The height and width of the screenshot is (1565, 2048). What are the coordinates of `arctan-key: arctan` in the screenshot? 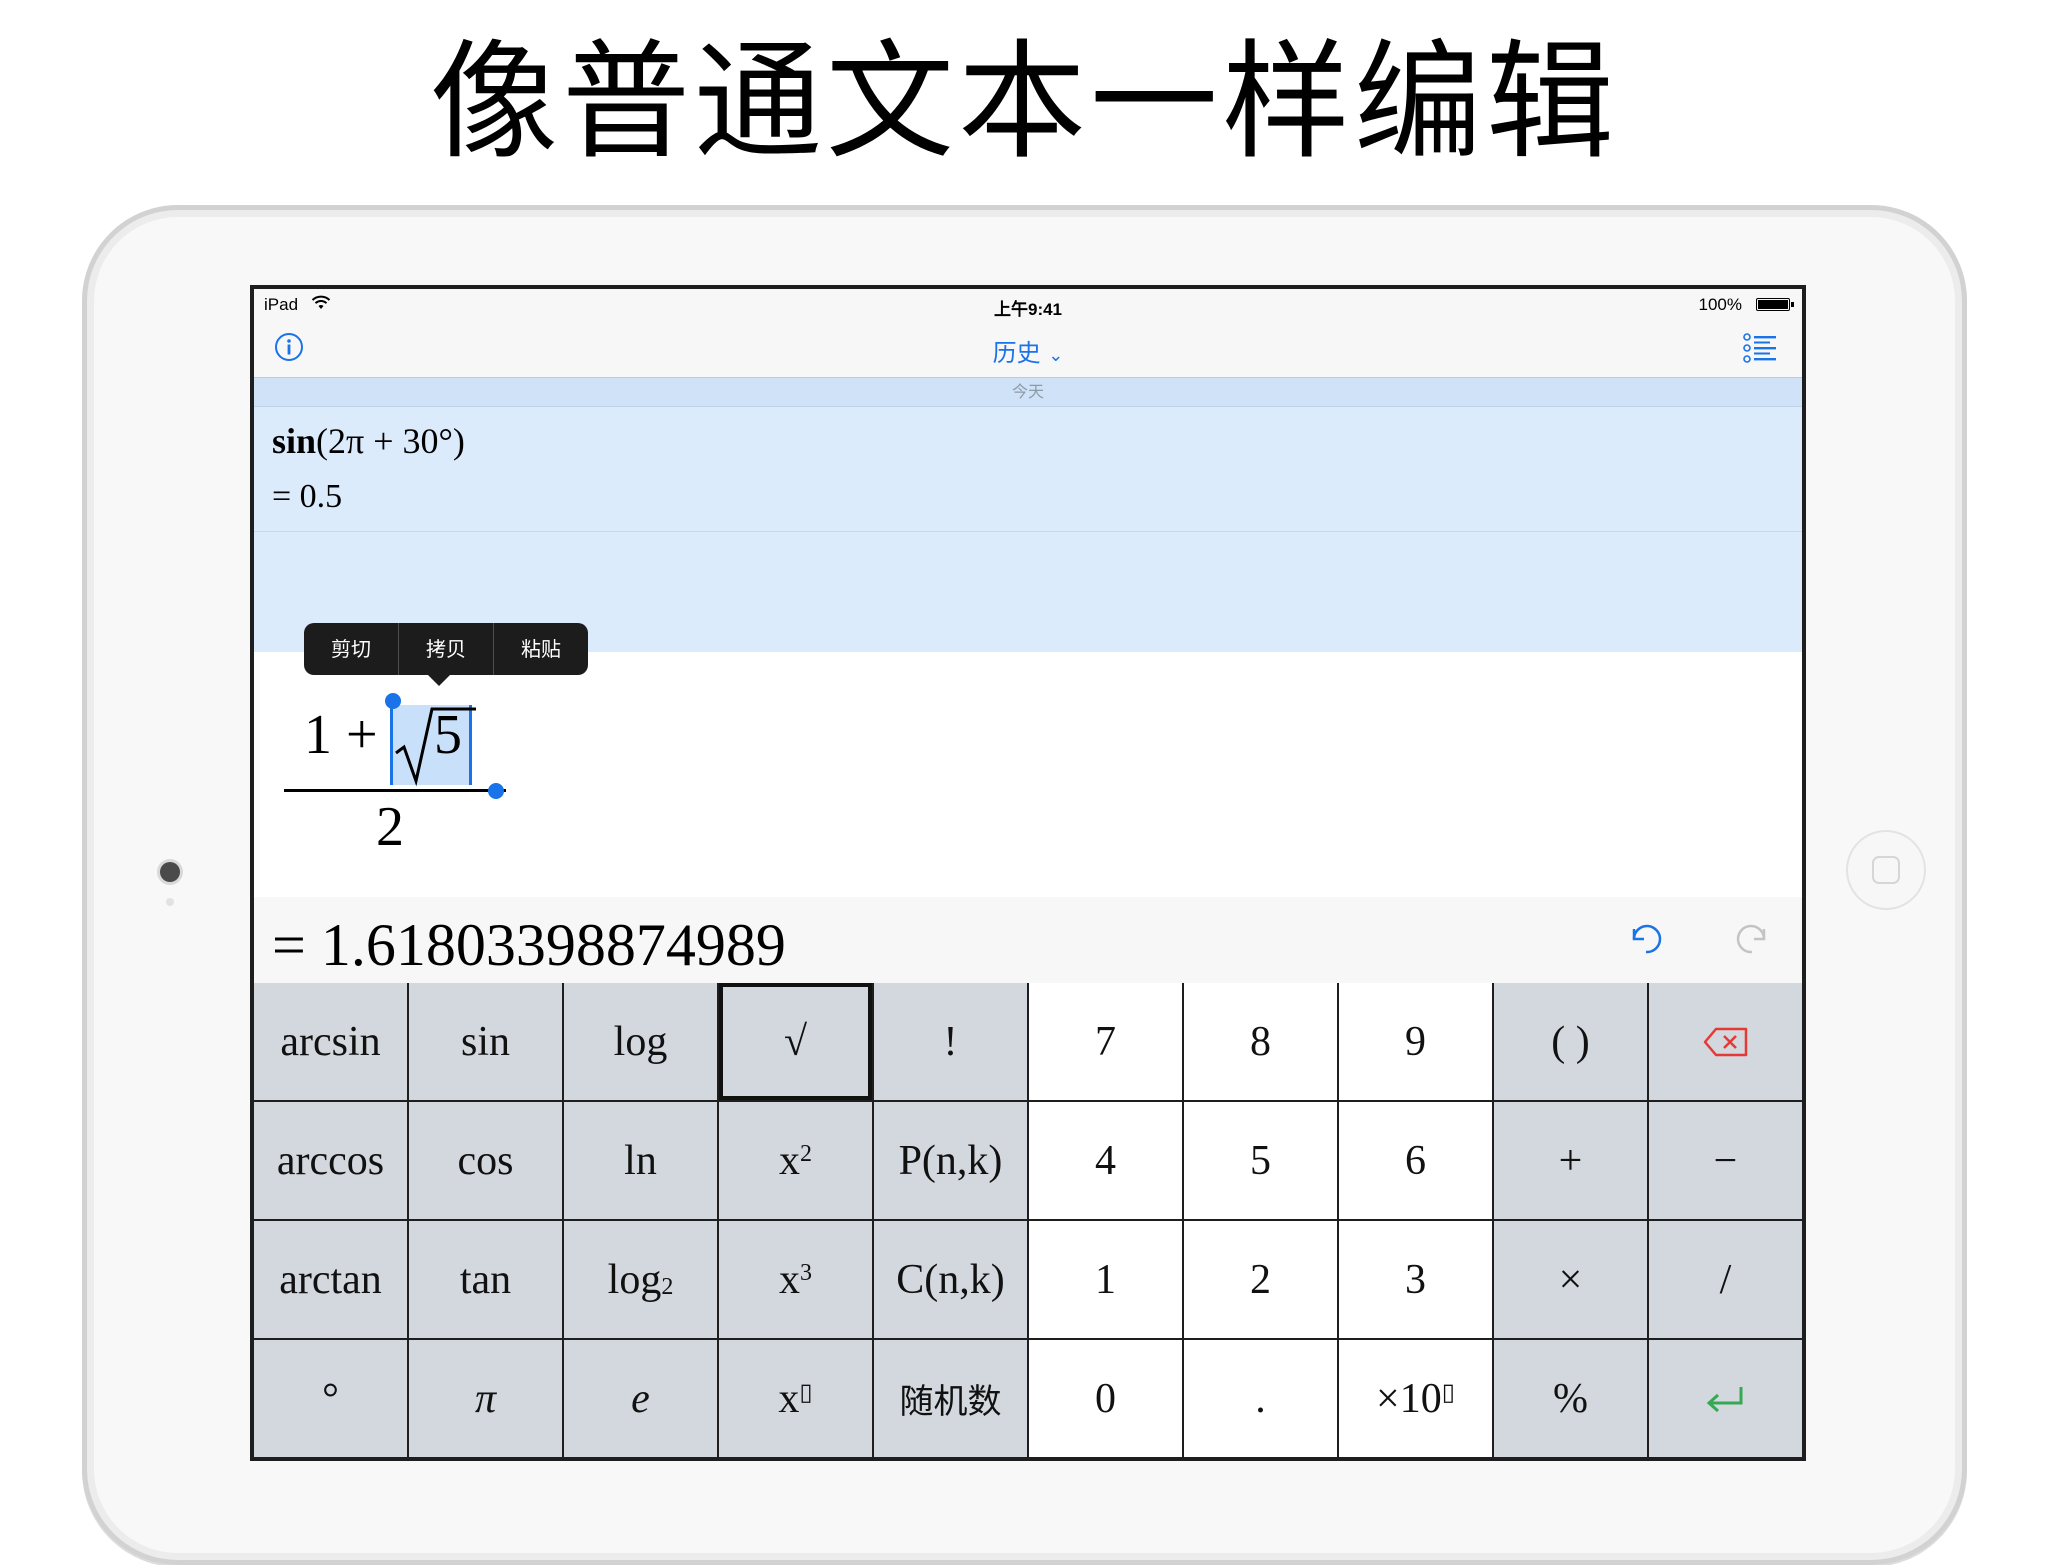 It's located at (330, 1279).